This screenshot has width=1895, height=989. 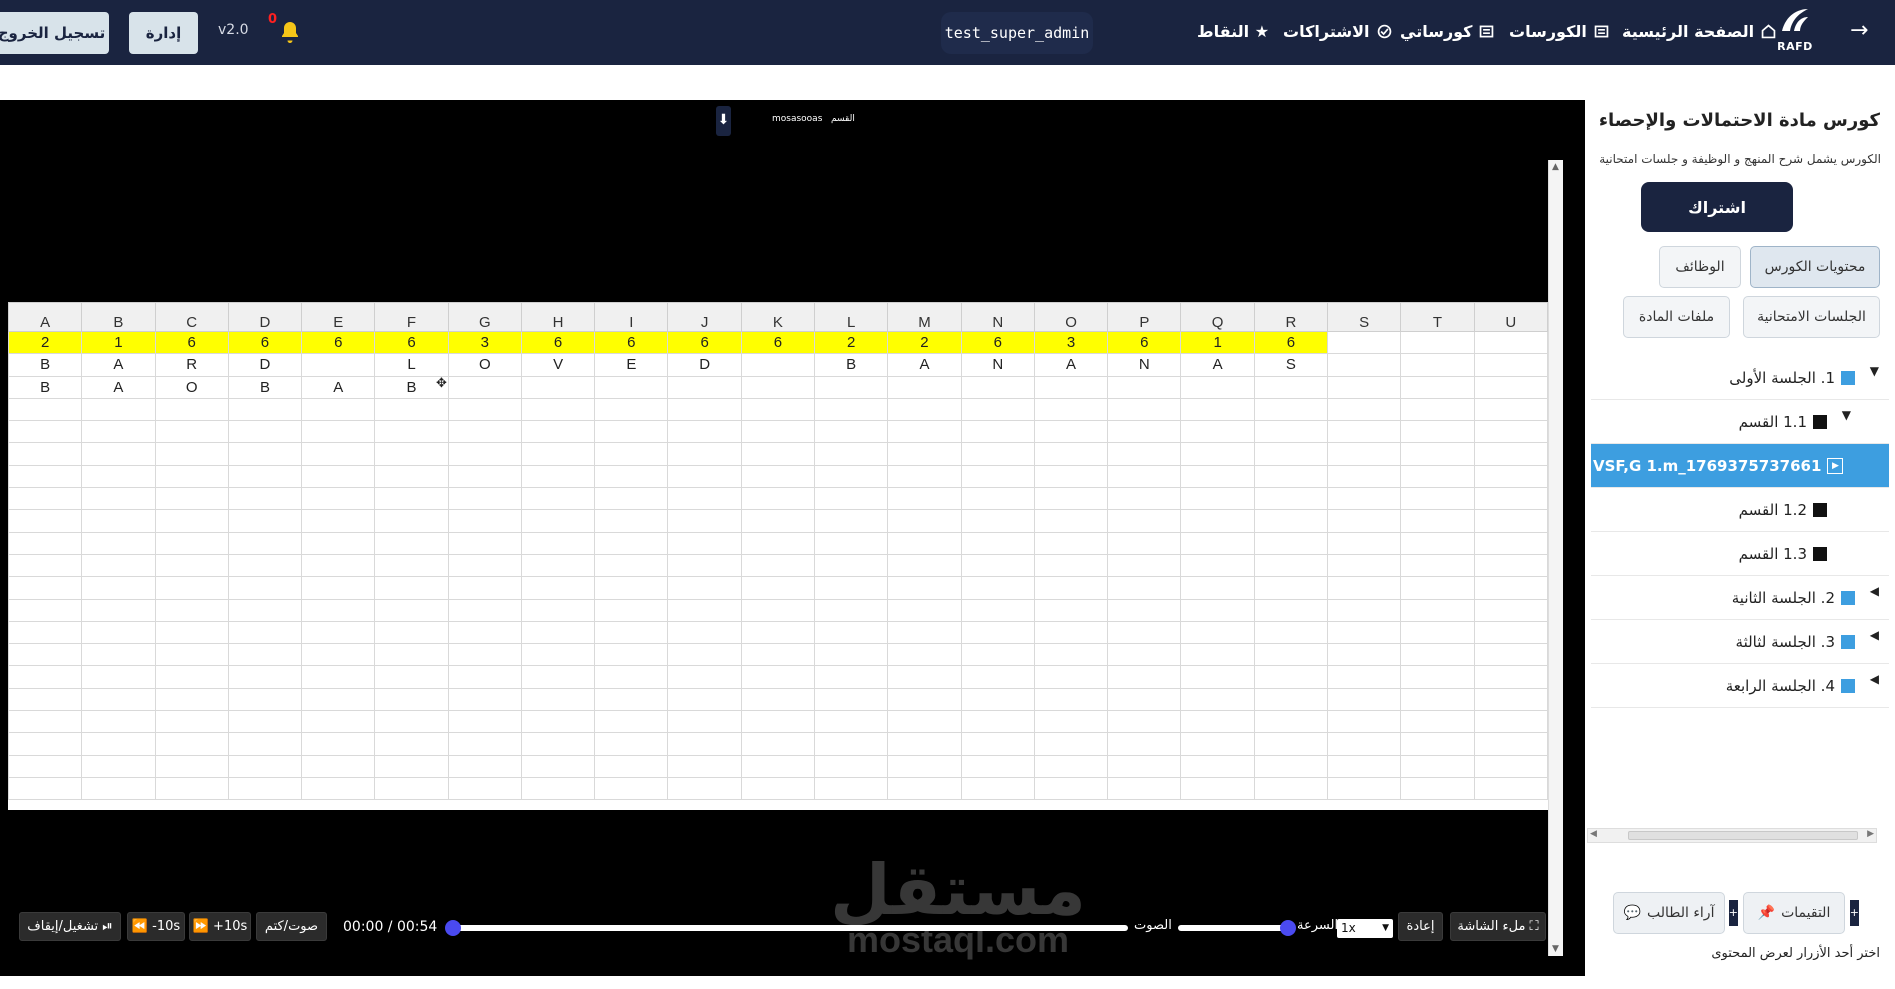 I want to click on scroll-right-icon: ▶, so click(x=1870, y=834).